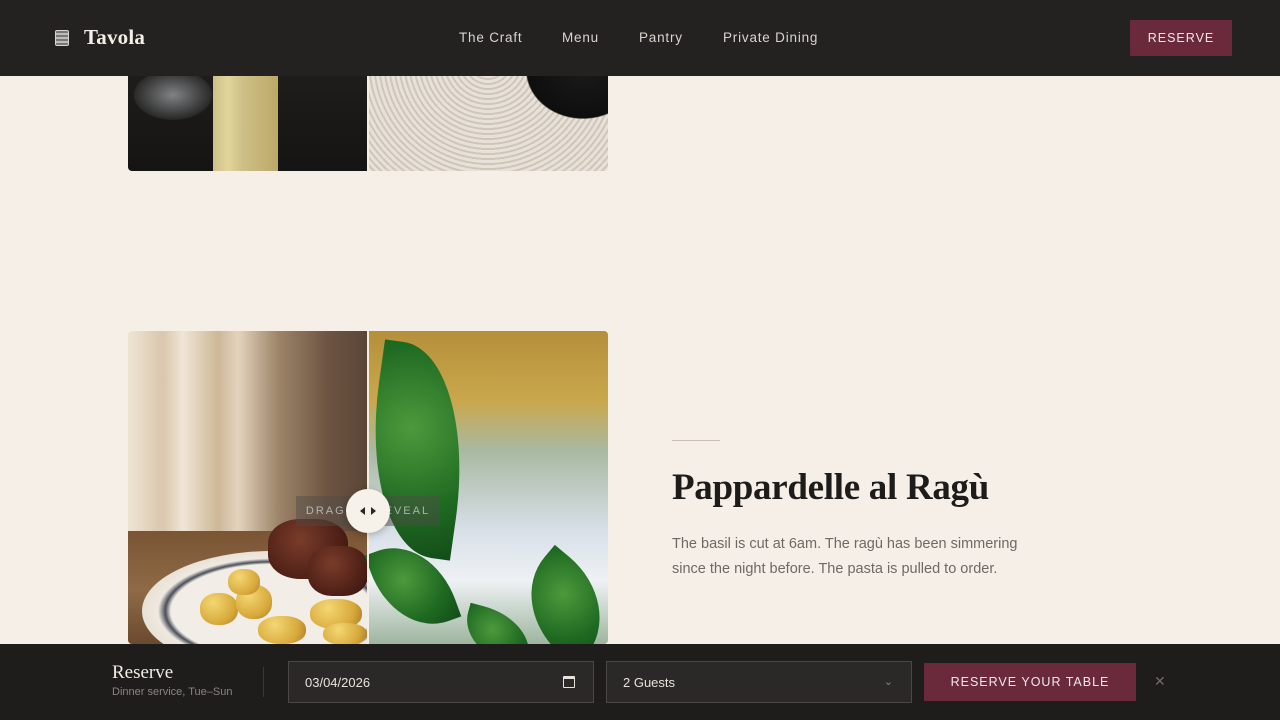 This screenshot has width=1280, height=720. I want to click on reservation-title: Reserve, so click(143, 672).